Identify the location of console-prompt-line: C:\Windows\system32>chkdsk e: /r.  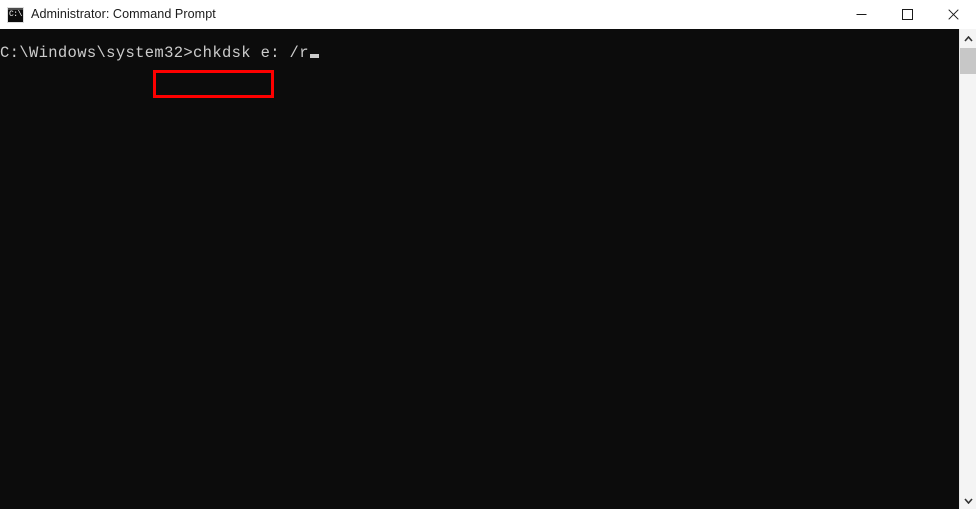
(159, 53).